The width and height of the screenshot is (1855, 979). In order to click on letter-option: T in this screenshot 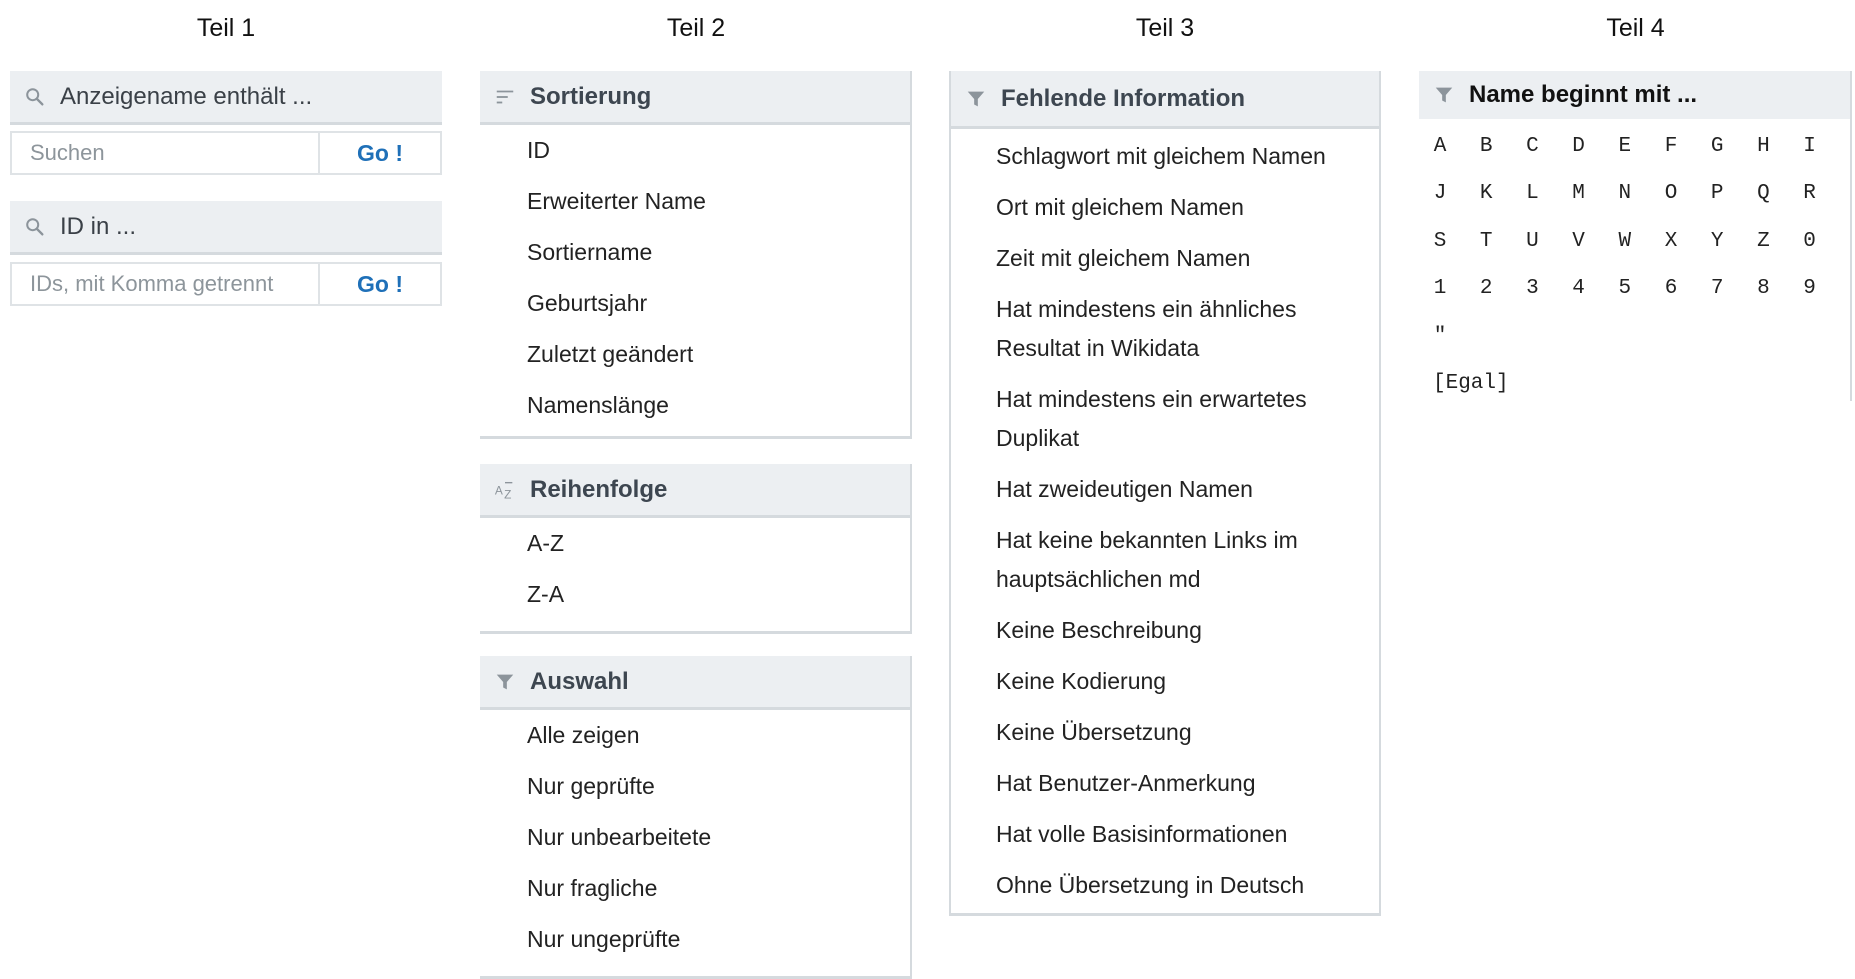, I will do `click(1486, 241)`.